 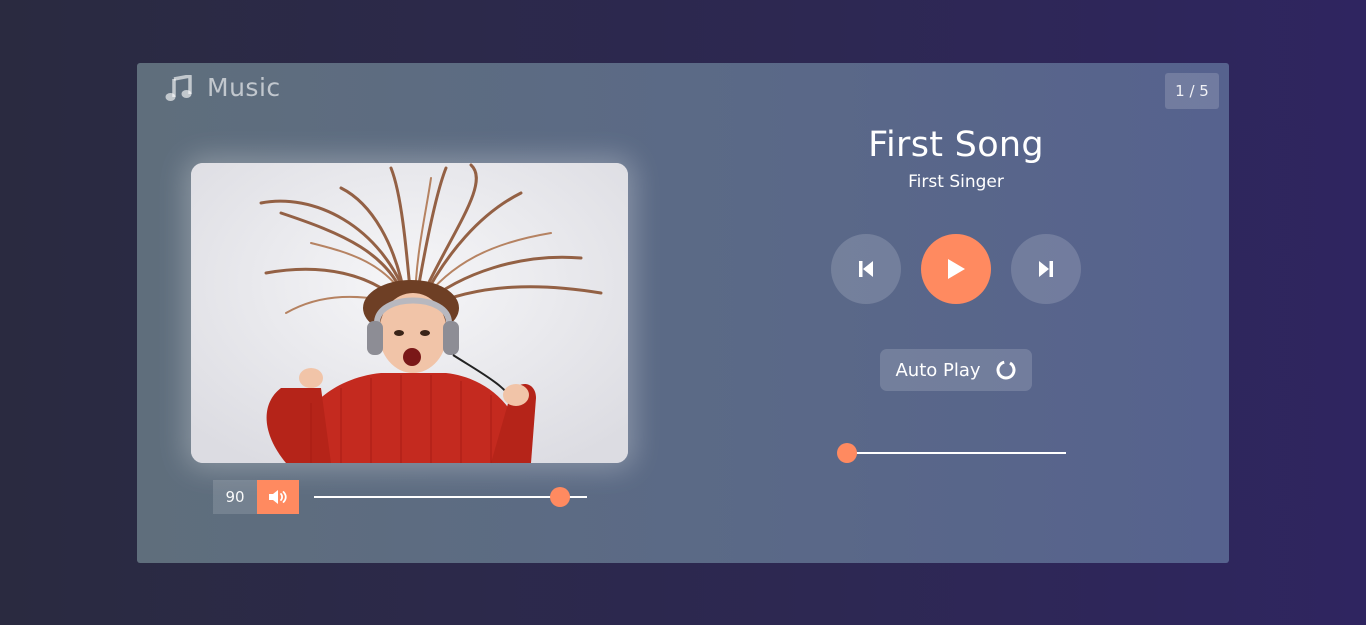 What do you see at coordinates (1192, 91) in the screenshot?
I see `track-counter: 1 / 5` at bounding box center [1192, 91].